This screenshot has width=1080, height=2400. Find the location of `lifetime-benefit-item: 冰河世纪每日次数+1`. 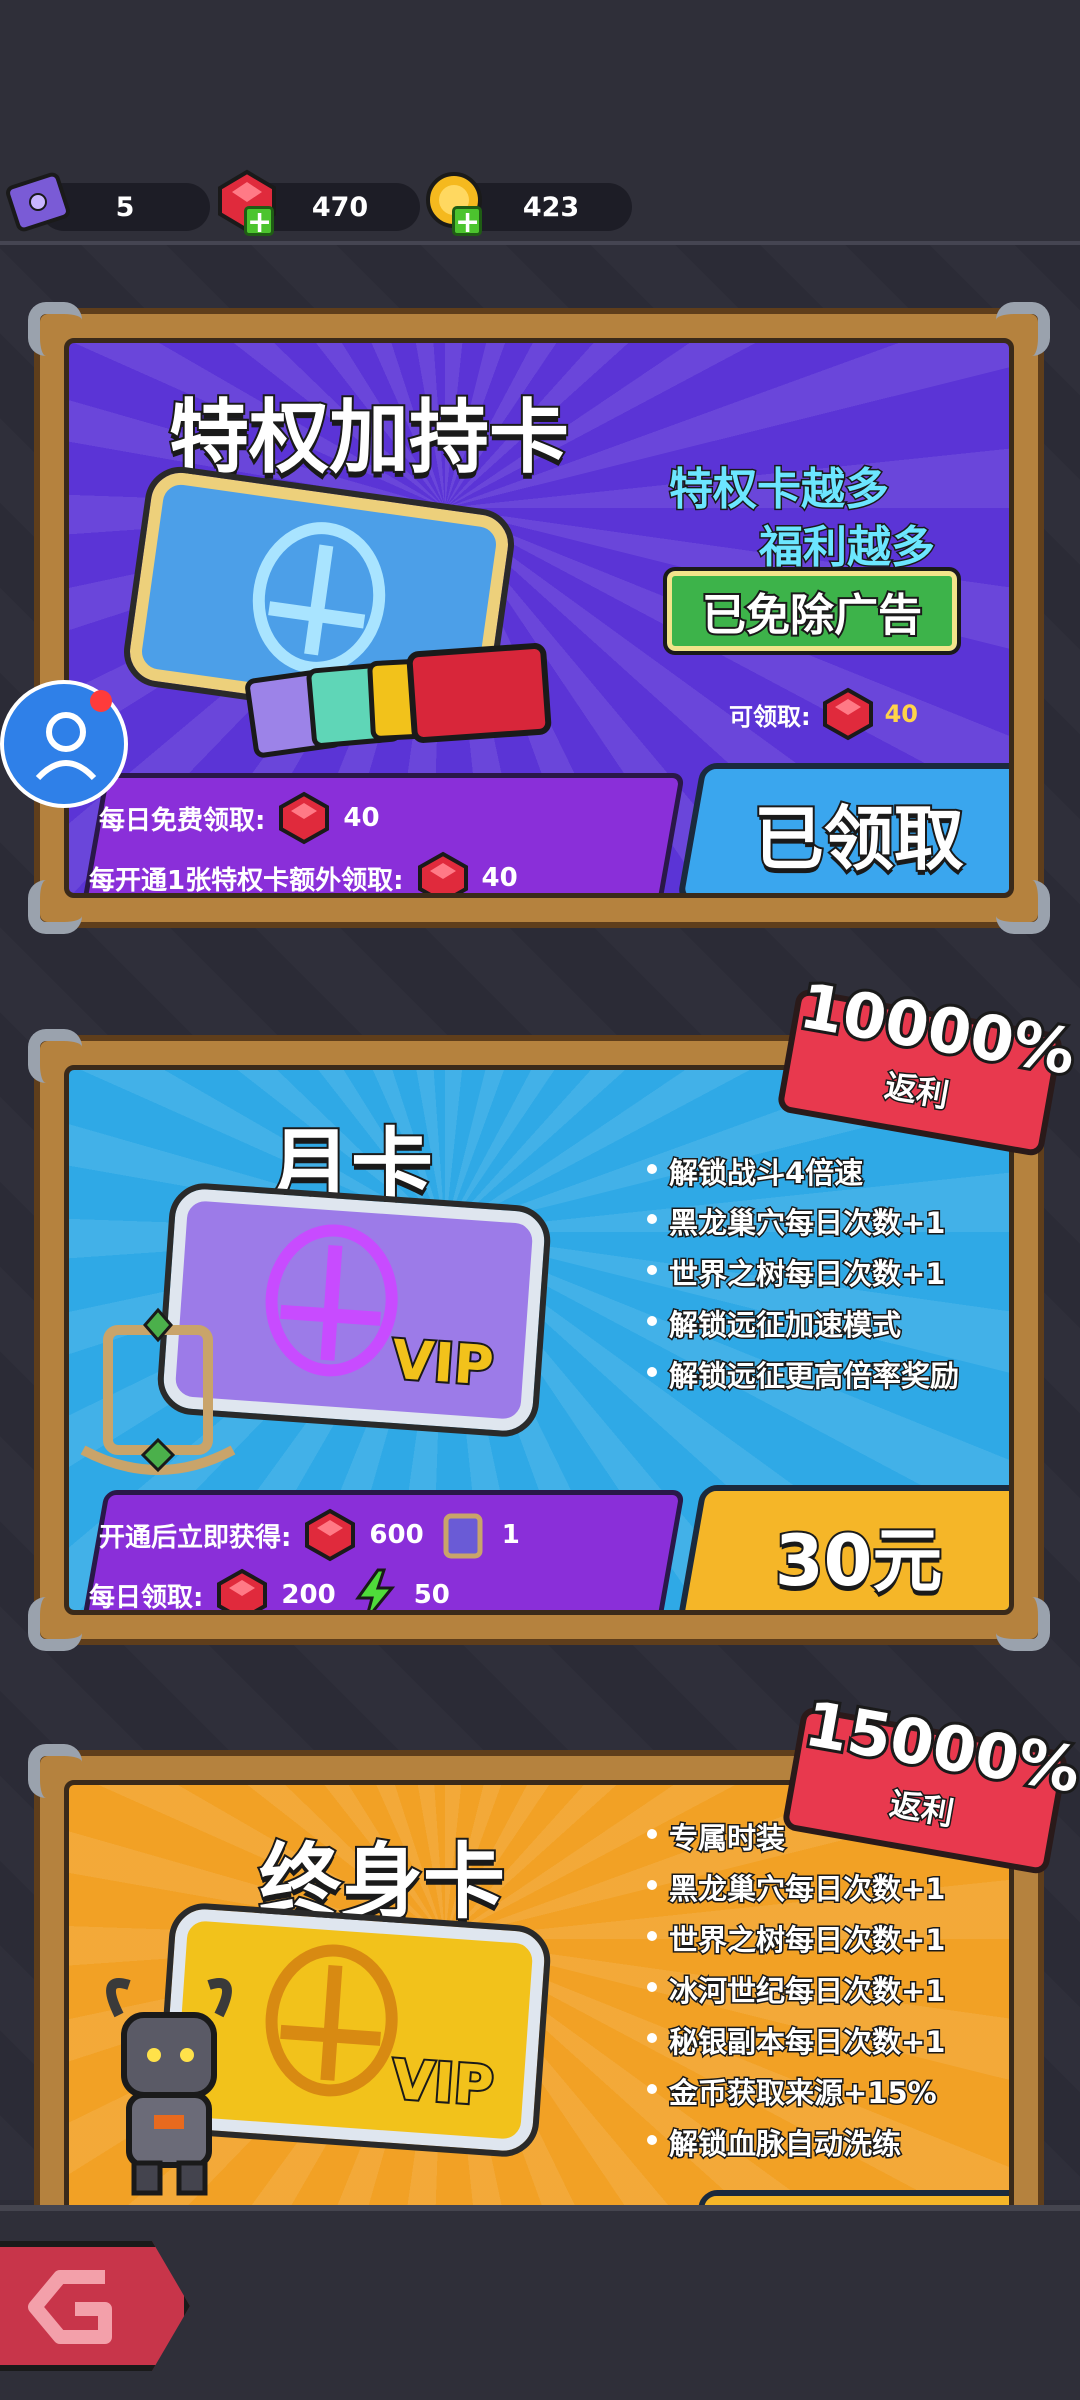

lifetime-benefit-item: 冰河世纪每日次数+1 is located at coordinates (796, 1989).